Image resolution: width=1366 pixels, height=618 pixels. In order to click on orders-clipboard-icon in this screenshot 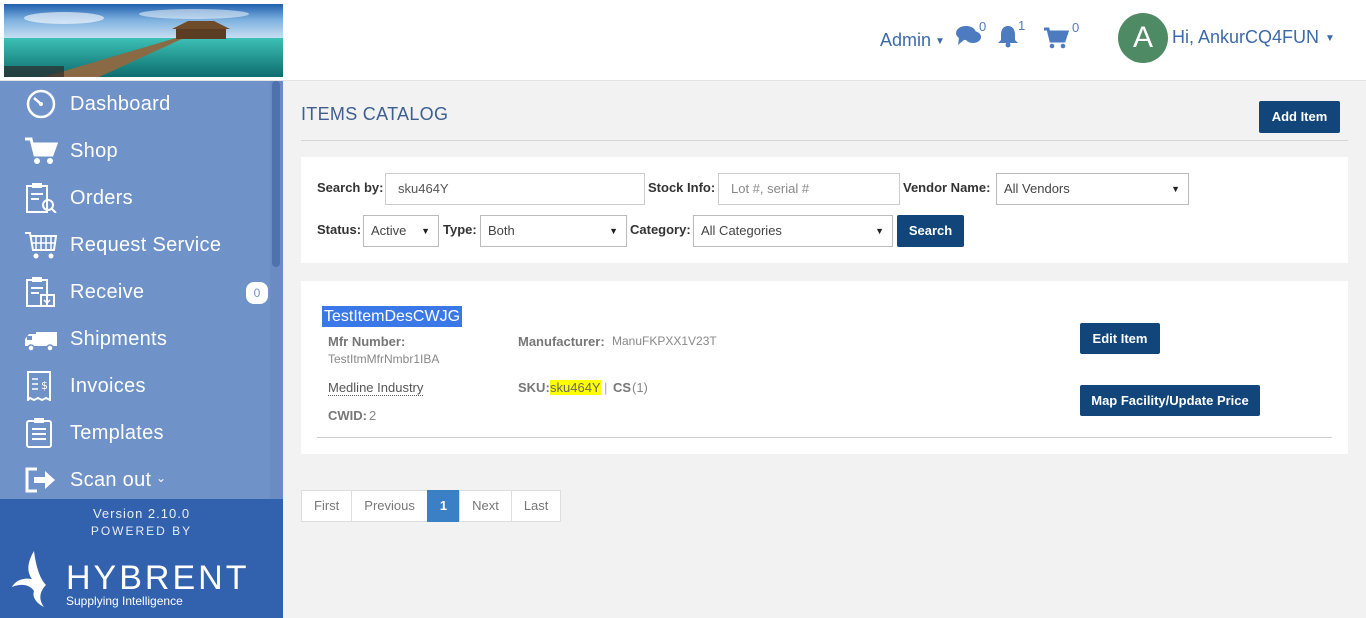, I will do `click(41, 198)`.